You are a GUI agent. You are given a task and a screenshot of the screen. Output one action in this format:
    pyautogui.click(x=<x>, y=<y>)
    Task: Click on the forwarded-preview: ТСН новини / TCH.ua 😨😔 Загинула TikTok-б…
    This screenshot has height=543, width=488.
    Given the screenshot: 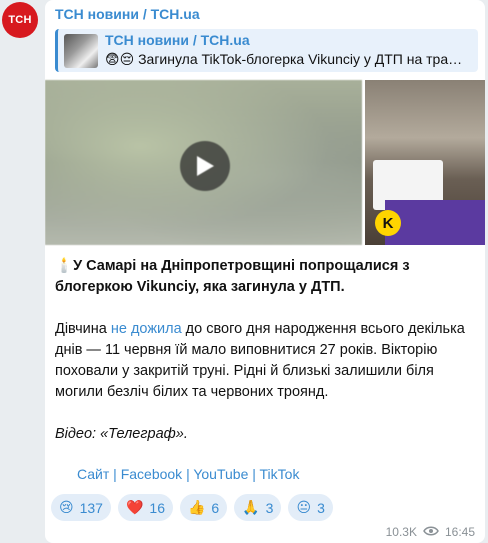 What is the action you would take?
    pyautogui.click(x=266, y=50)
    